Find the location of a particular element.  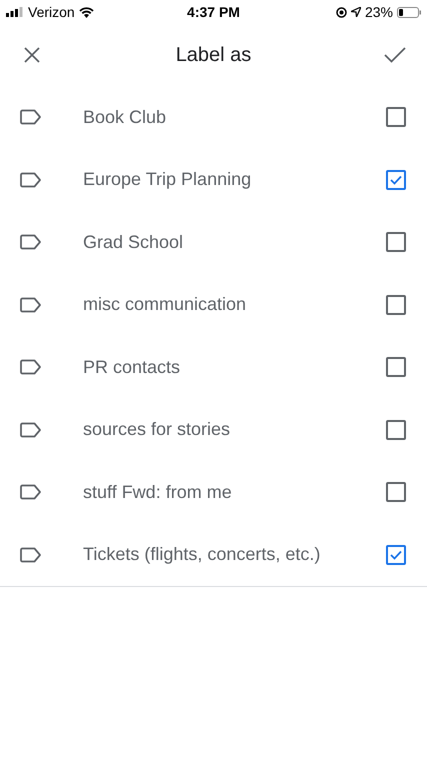

status-time: 4:37 PM is located at coordinates (213, 12).